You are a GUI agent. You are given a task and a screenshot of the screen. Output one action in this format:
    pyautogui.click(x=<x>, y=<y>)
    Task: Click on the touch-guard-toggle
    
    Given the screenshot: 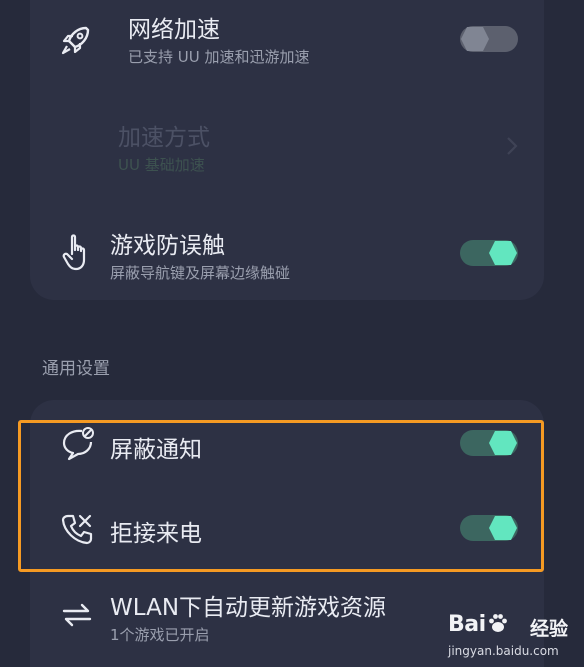 What is the action you would take?
    pyautogui.click(x=489, y=253)
    